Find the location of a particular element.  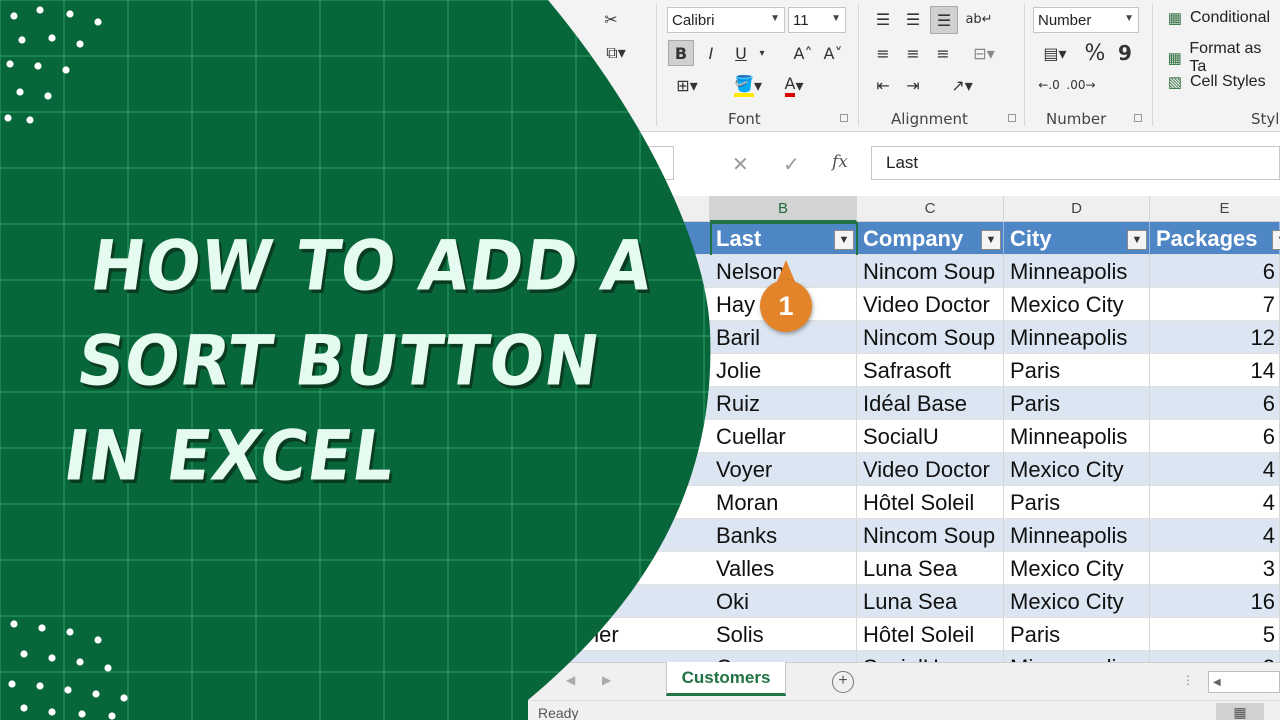

cell-first: Sonia is located at coordinates (588, 568).